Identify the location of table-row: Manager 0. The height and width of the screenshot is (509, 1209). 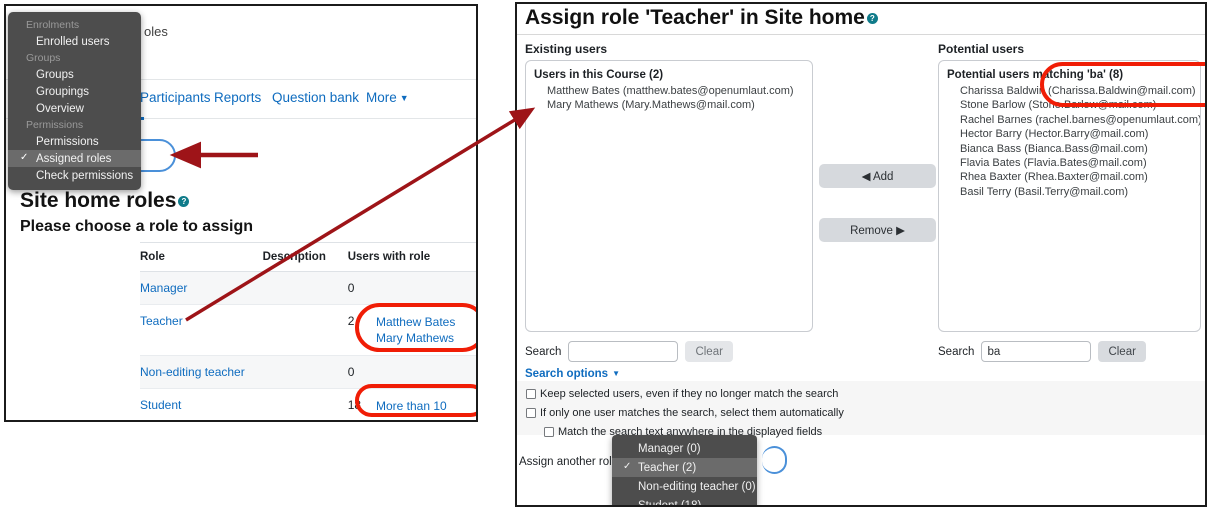
(308, 288).